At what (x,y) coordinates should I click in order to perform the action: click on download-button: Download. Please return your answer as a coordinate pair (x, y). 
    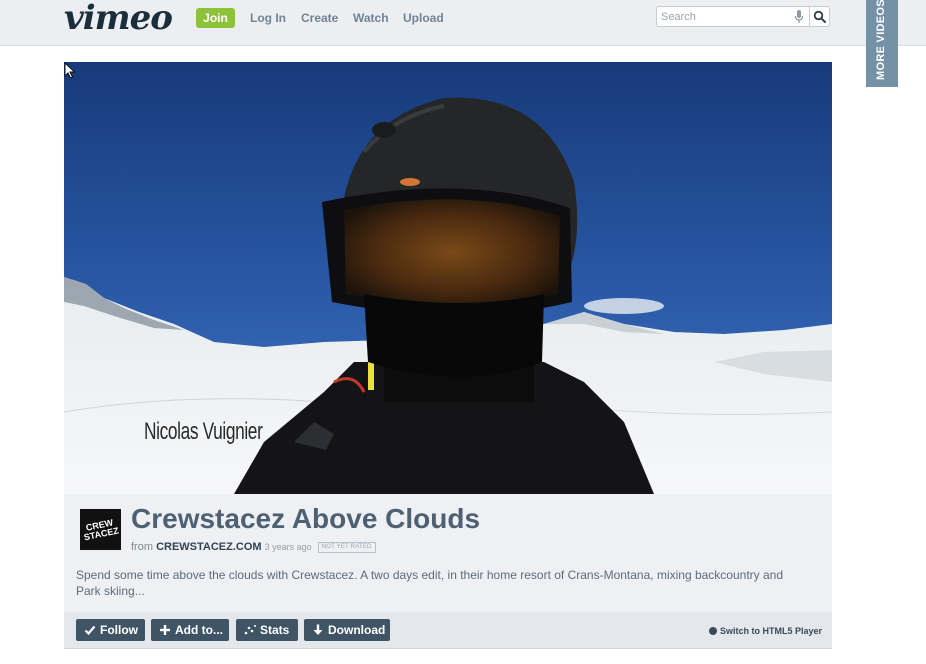
    Looking at the image, I should click on (347, 630).